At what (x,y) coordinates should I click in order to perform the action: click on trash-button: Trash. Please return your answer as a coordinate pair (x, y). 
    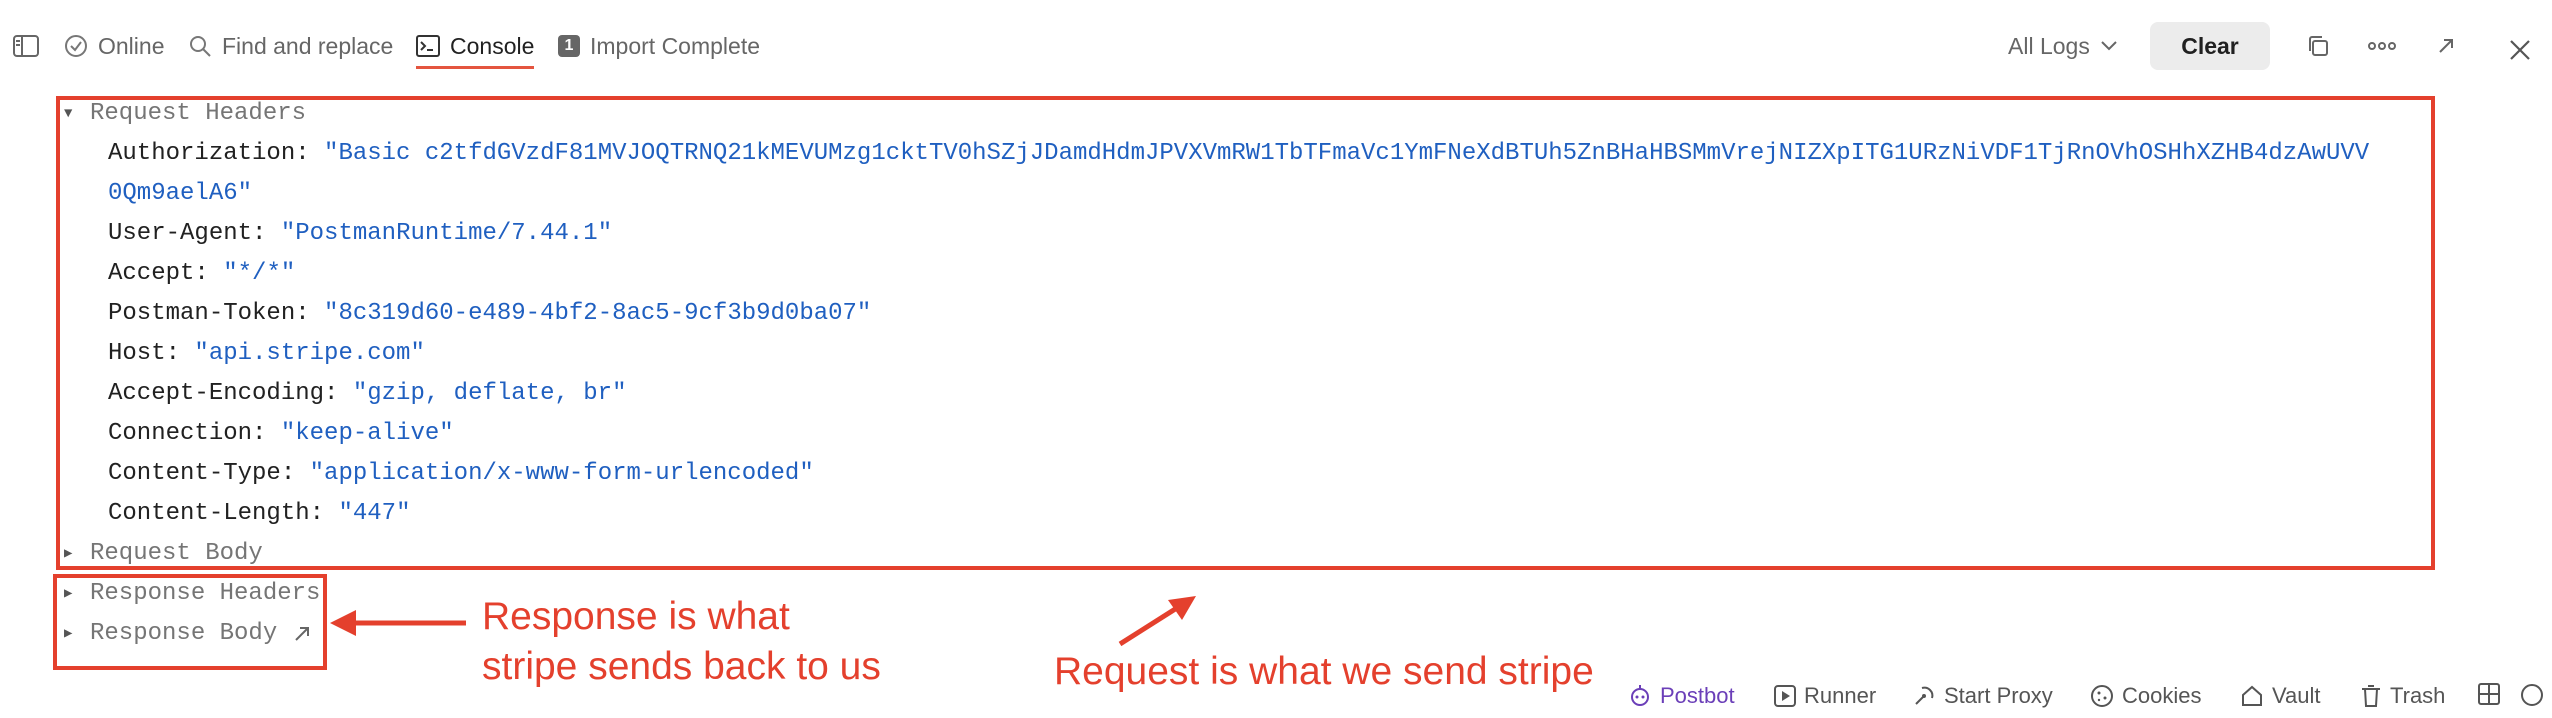
    Looking at the image, I should click on (2402, 696).